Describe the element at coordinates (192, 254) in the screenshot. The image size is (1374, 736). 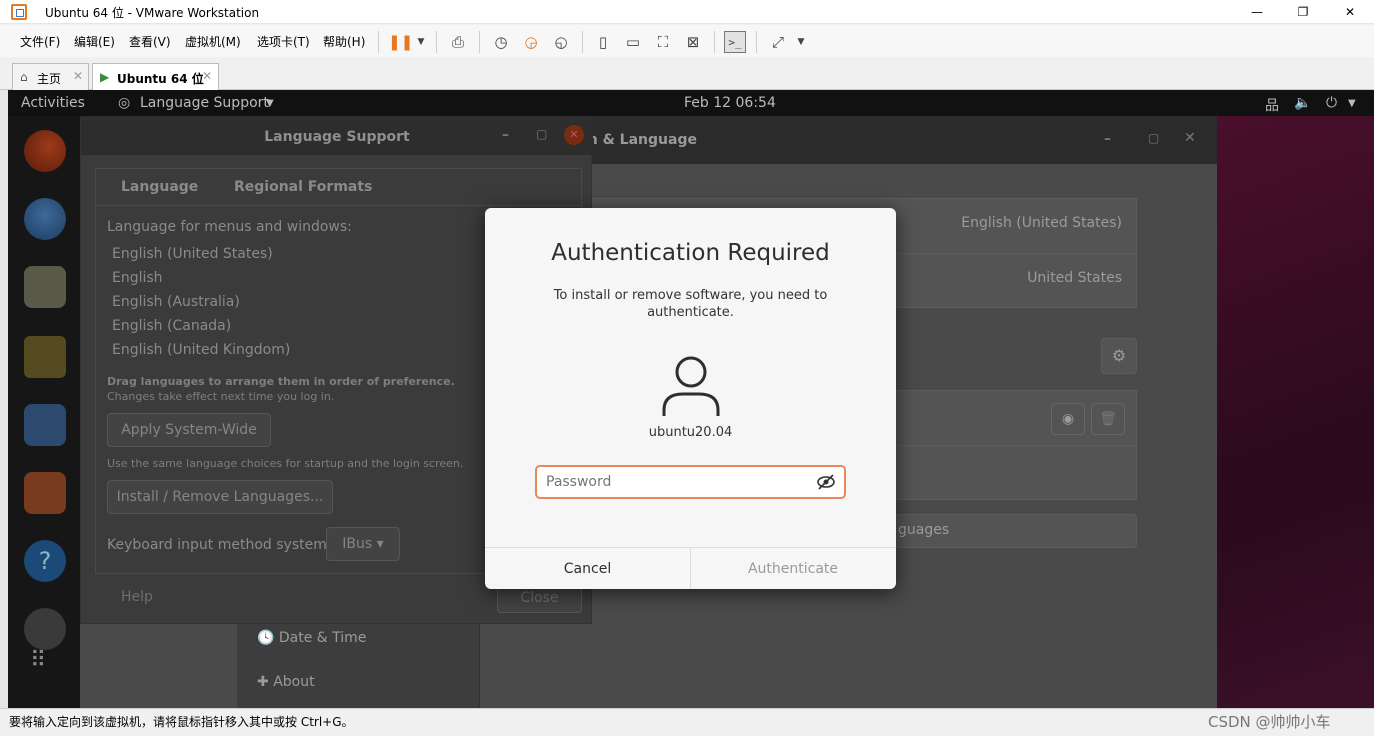
I see `language-item: English (United States)` at that location.